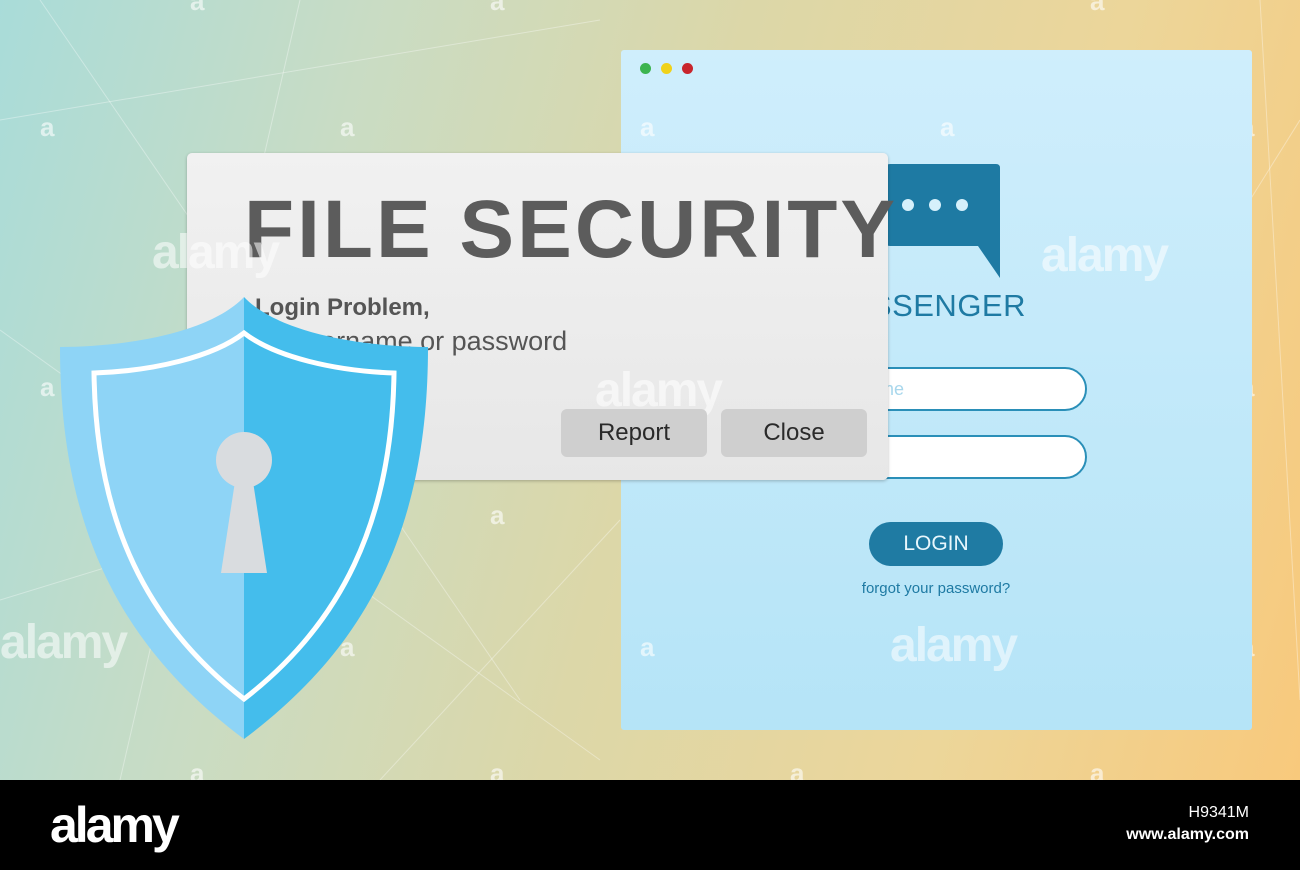  What do you see at coordinates (687, 68) in the screenshot?
I see `window-close-dot` at bounding box center [687, 68].